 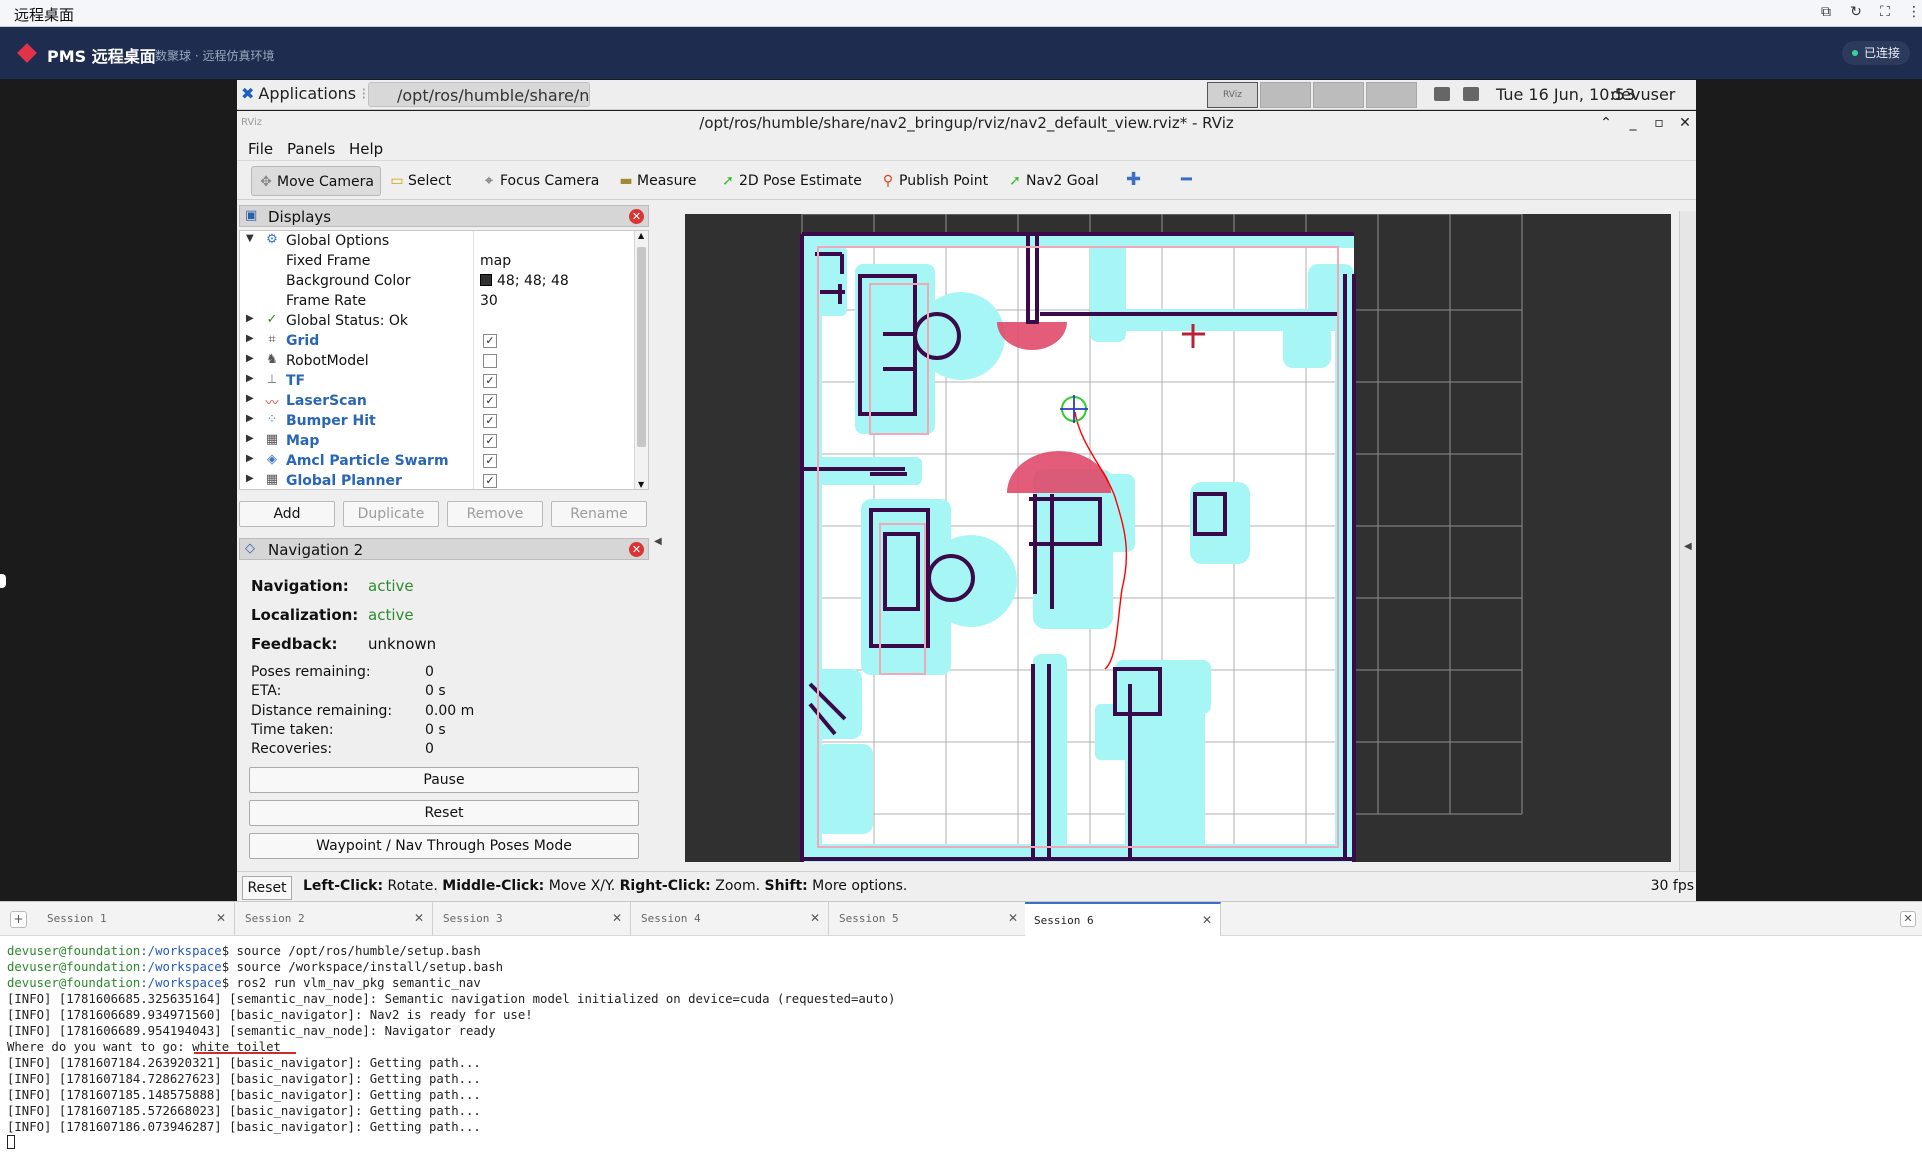 What do you see at coordinates (250, 238) in the screenshot?
I see `expanded-arrow-icon: ▼` at bounding box center [250, 238].